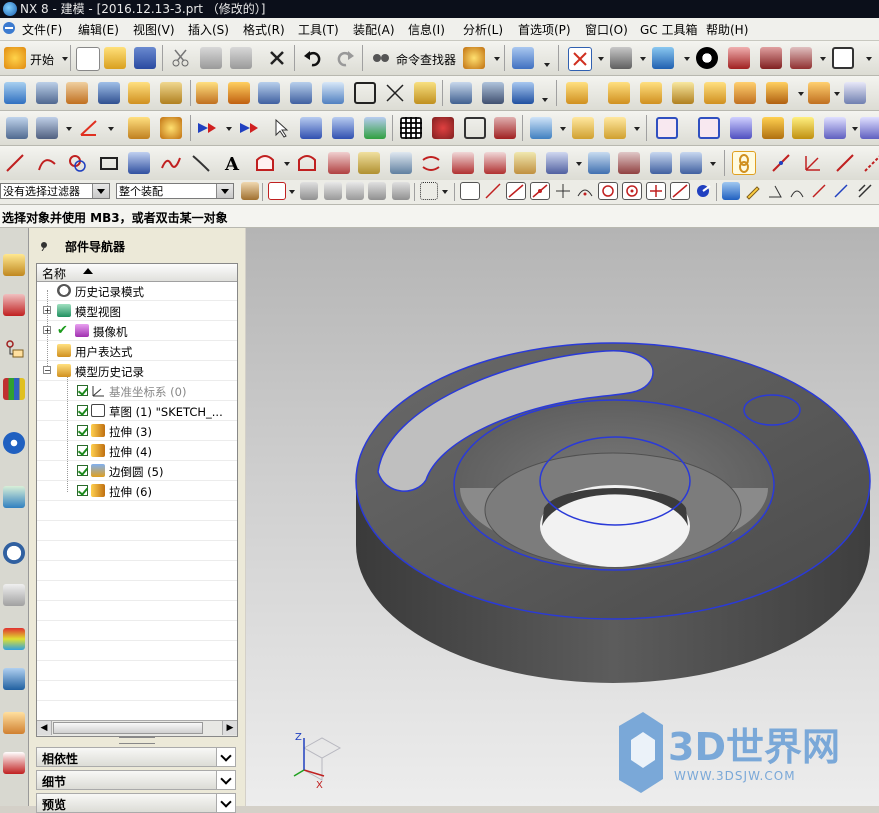 This screenshot has width=879, height=813. I want to click on window-frame-icon, so click(843, 58).